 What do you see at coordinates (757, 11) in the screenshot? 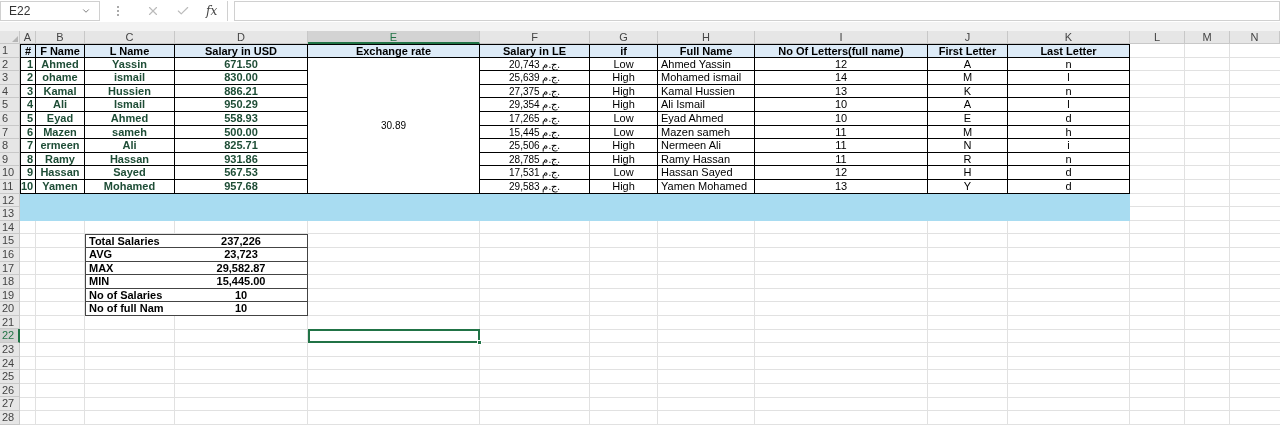
I see `formula-input-field` at bounding box center [757, 11].